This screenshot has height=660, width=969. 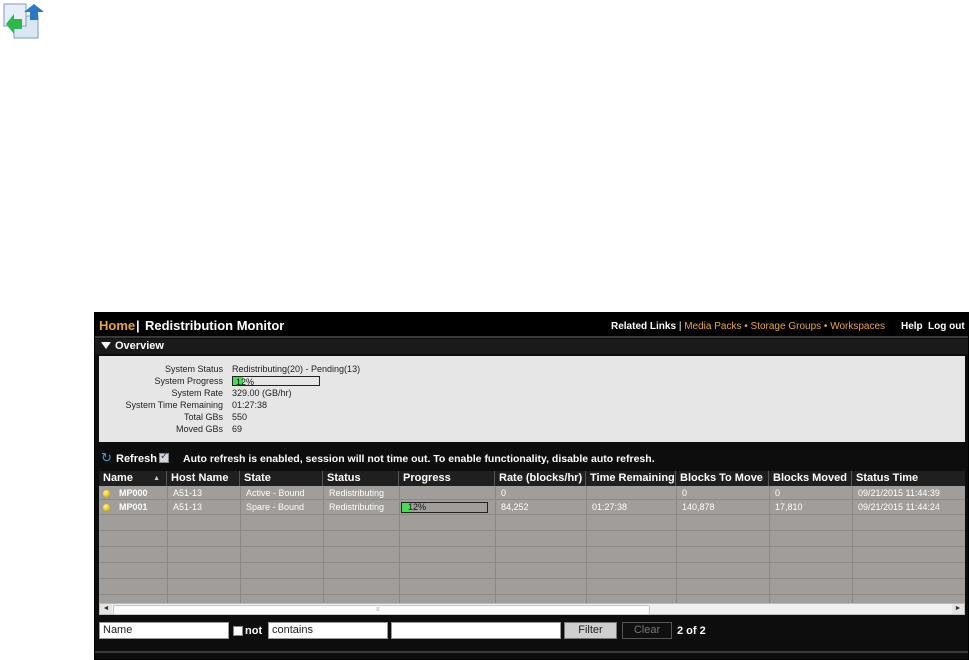 What do you see at coordinates (164, 630) in the screenshot?
I see `filter-field-select: Name` at bounding box center [164, 630].